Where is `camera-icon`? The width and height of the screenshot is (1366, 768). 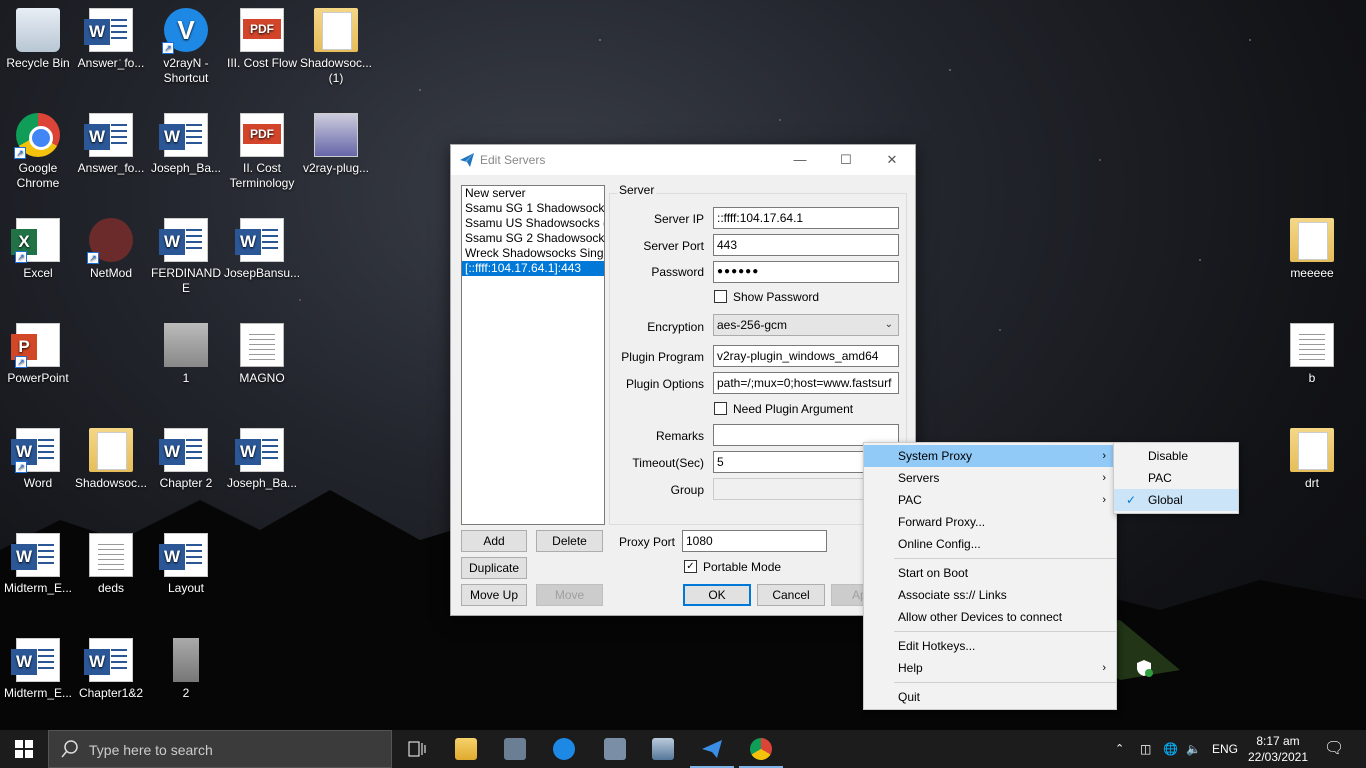
camera-icon is located at coordinates (515, 749).